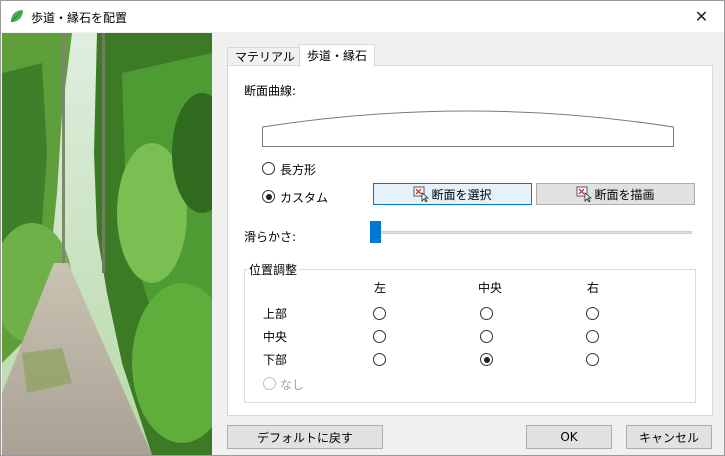 The width and height of the screenshot is (725, 456). What do you see at coordinates (298, 170) in the screenshot?
I see `rectangle-label: 長方形` at bounding box center [298, 170].